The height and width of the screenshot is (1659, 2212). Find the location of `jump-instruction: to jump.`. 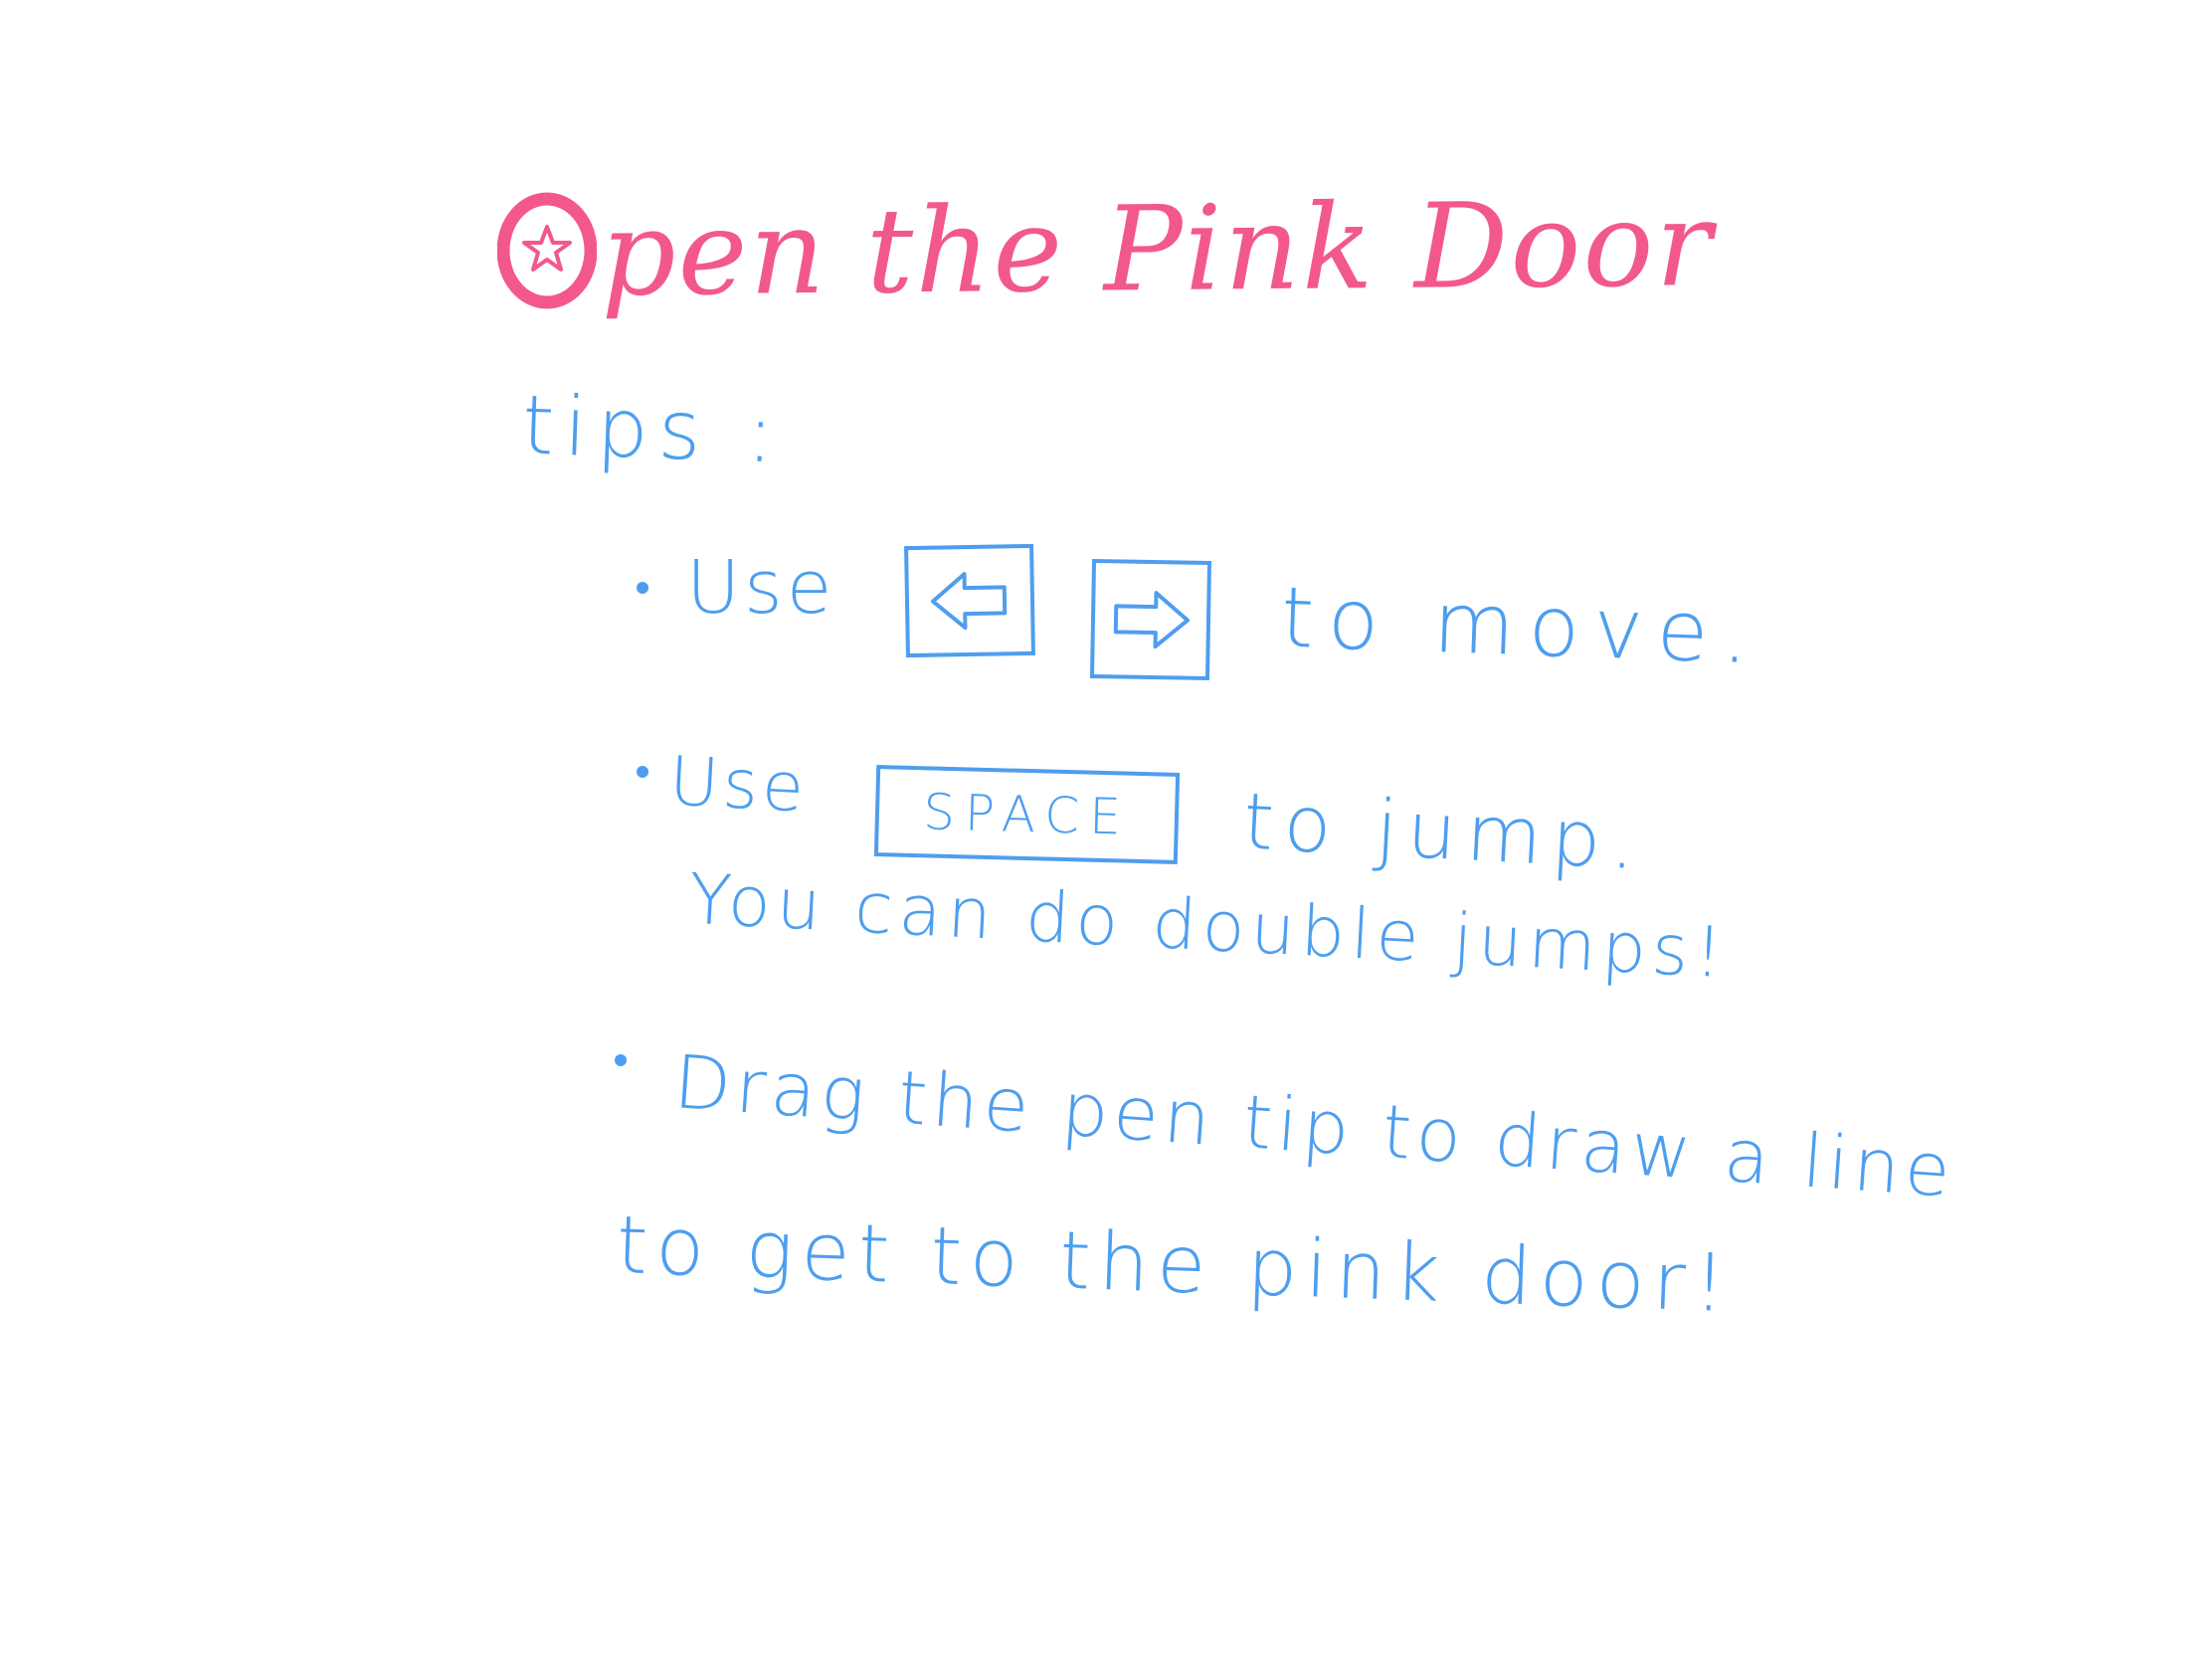

jump-instruction: to jump. is located at coordinates (1444, 832).